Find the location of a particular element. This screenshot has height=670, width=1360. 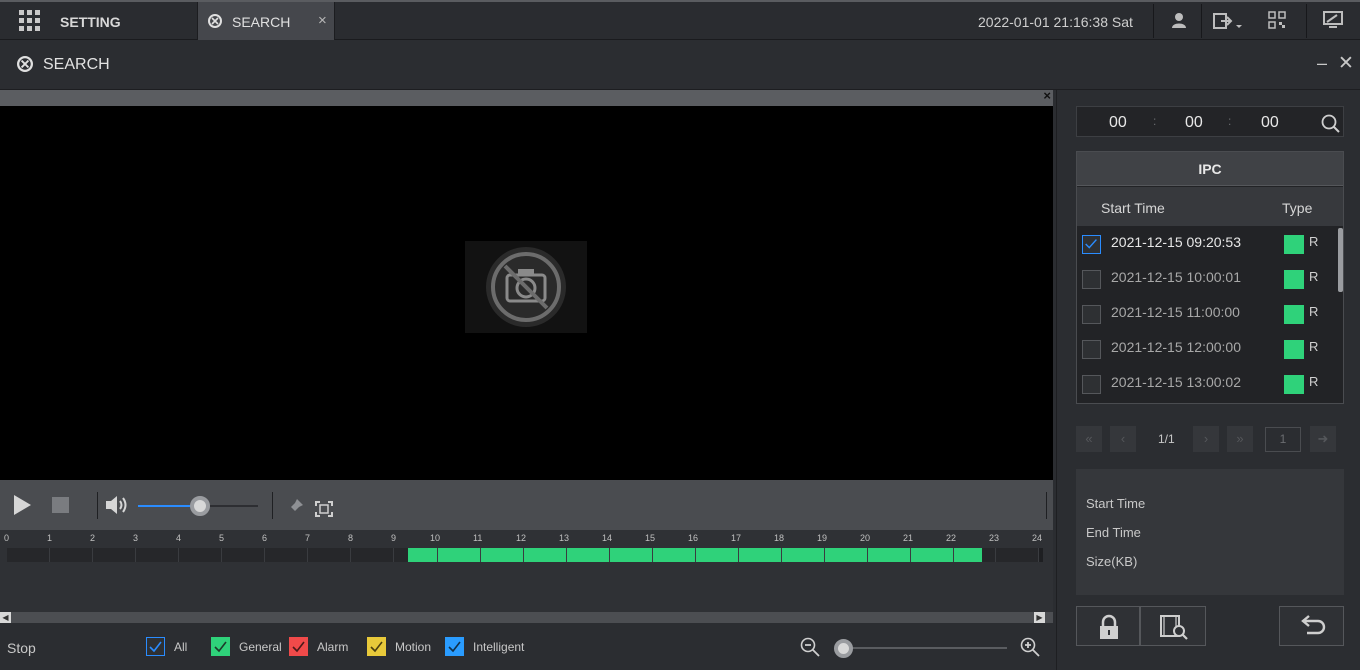

stop-button is located at coordinates (60, 505).